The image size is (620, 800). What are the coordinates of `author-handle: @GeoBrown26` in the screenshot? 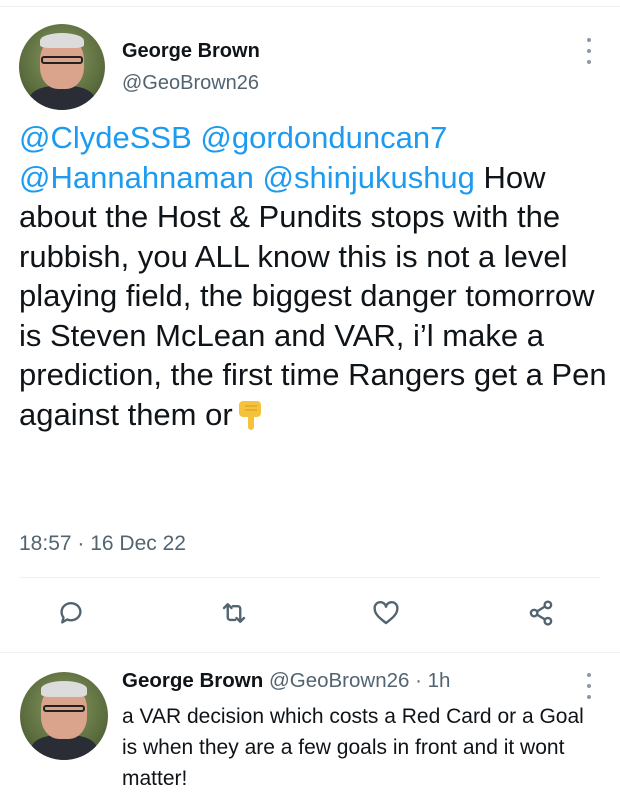 It's located at (190, 83).